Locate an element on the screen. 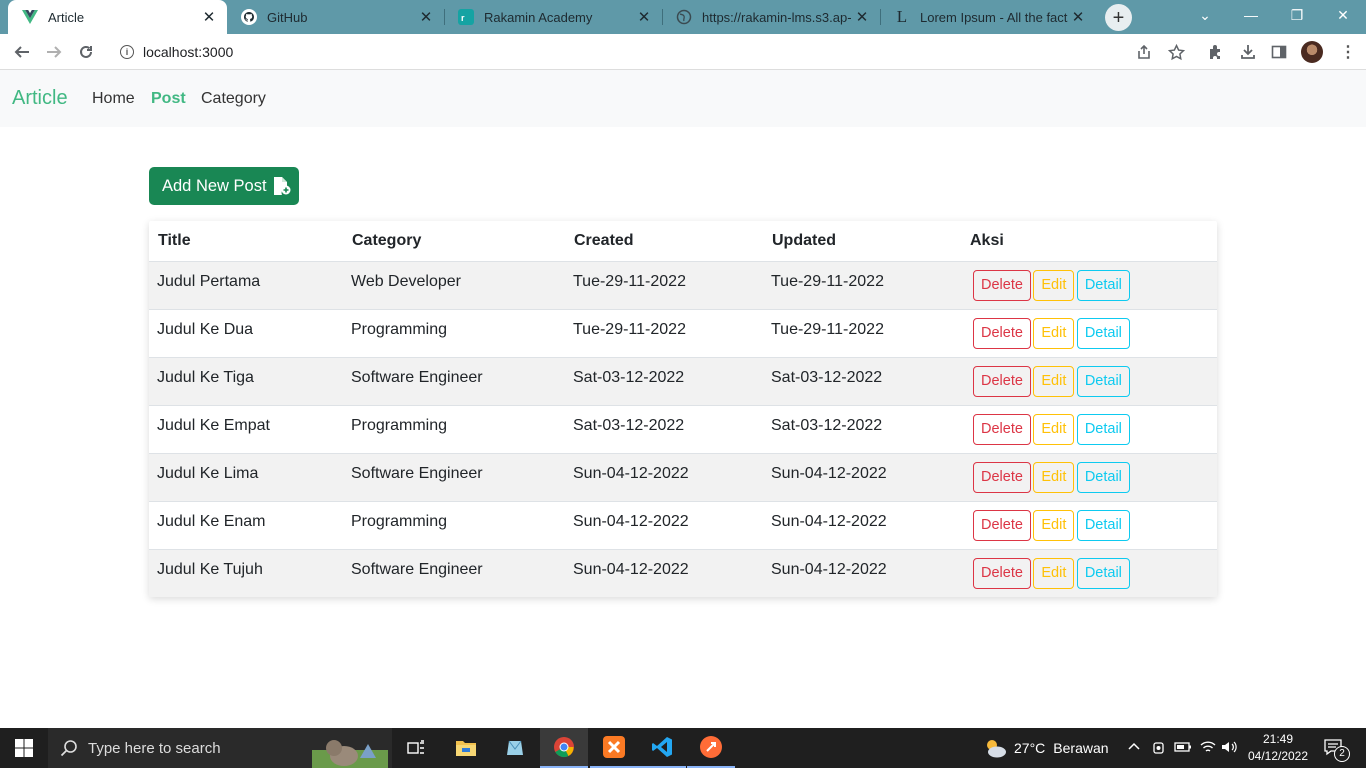 The image size is (1366, 768). side-panel-icon is located at coordinates (1279, 52).